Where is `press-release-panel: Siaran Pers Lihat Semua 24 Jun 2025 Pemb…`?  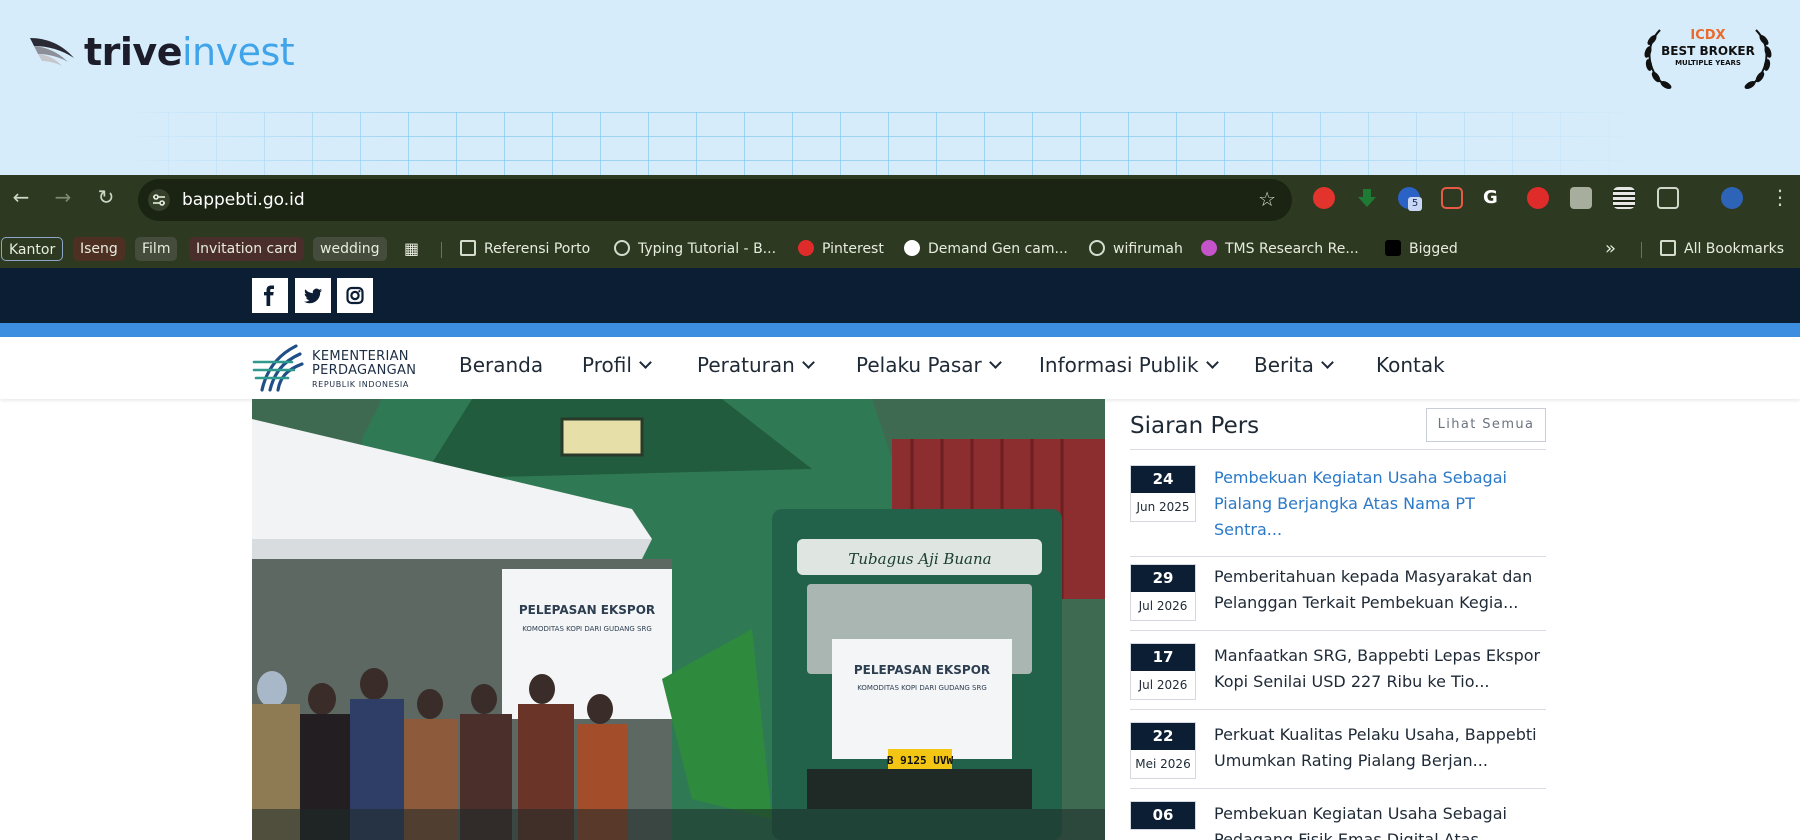 press-release-panel: Siaran Pers Lihat Semua 24 Jun 2025 Pemb… is located at coordinates (1338, 619).